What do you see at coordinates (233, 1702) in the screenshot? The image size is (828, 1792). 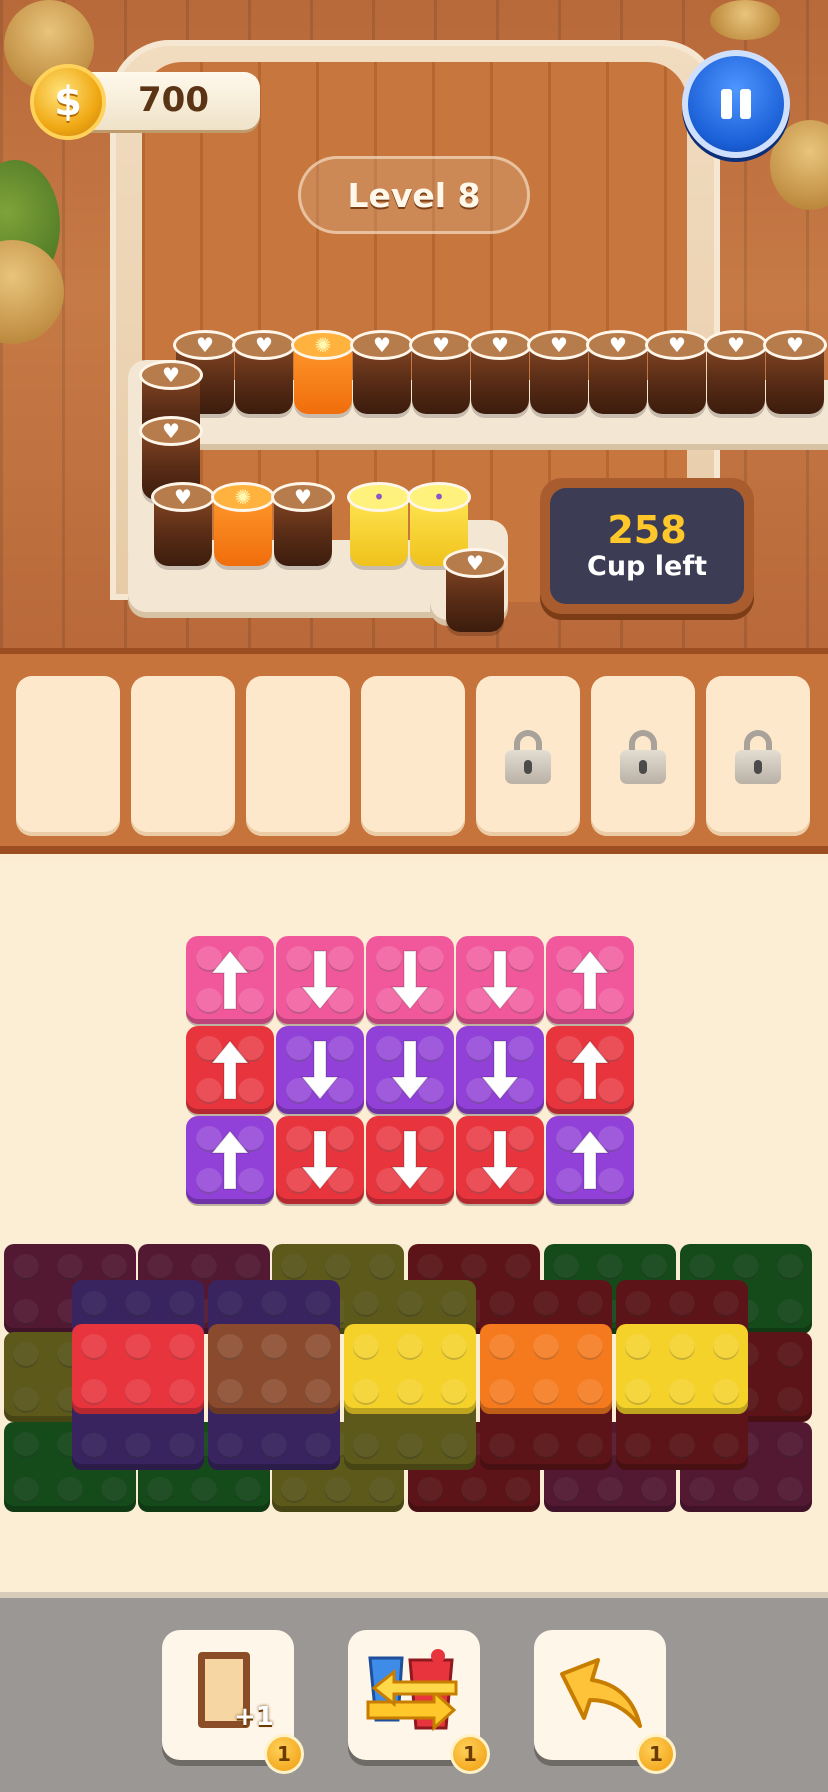 I see `extra-slot-booster: +1 1` at bounding box center [233, 1702].